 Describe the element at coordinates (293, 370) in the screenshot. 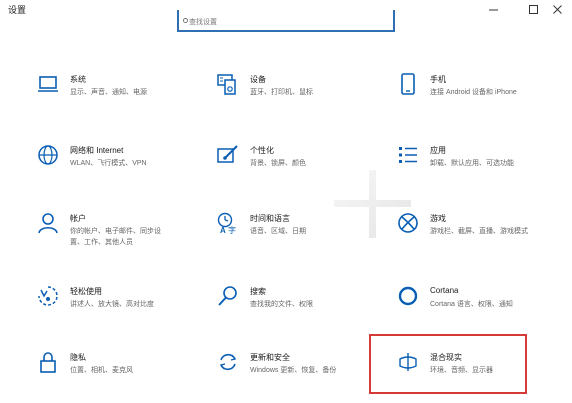

I see `tile-desc: Windows 更新、恢复、备份` at that location.